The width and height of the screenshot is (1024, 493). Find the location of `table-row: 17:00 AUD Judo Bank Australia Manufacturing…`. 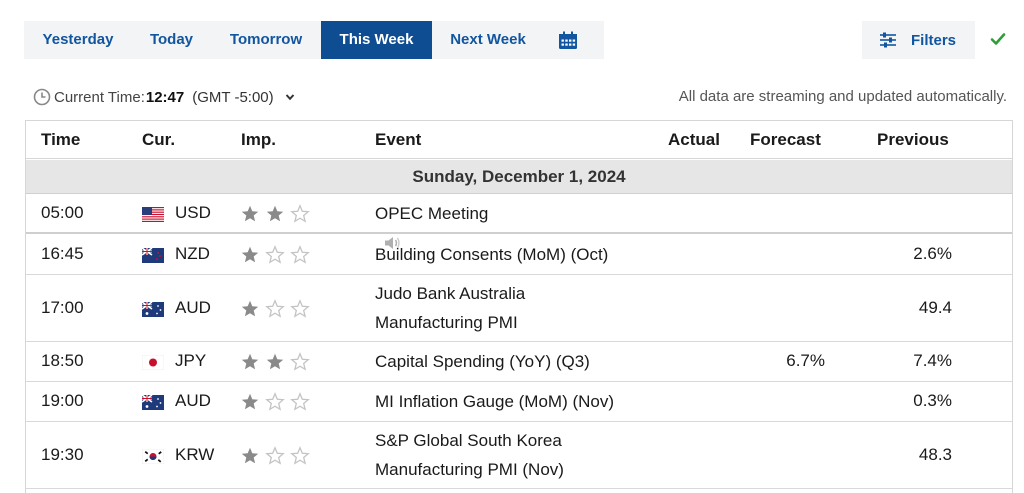

table-row: 17:00 AUD Judo Bank Australia Manufacturing… is located at coordinates (519, 308).